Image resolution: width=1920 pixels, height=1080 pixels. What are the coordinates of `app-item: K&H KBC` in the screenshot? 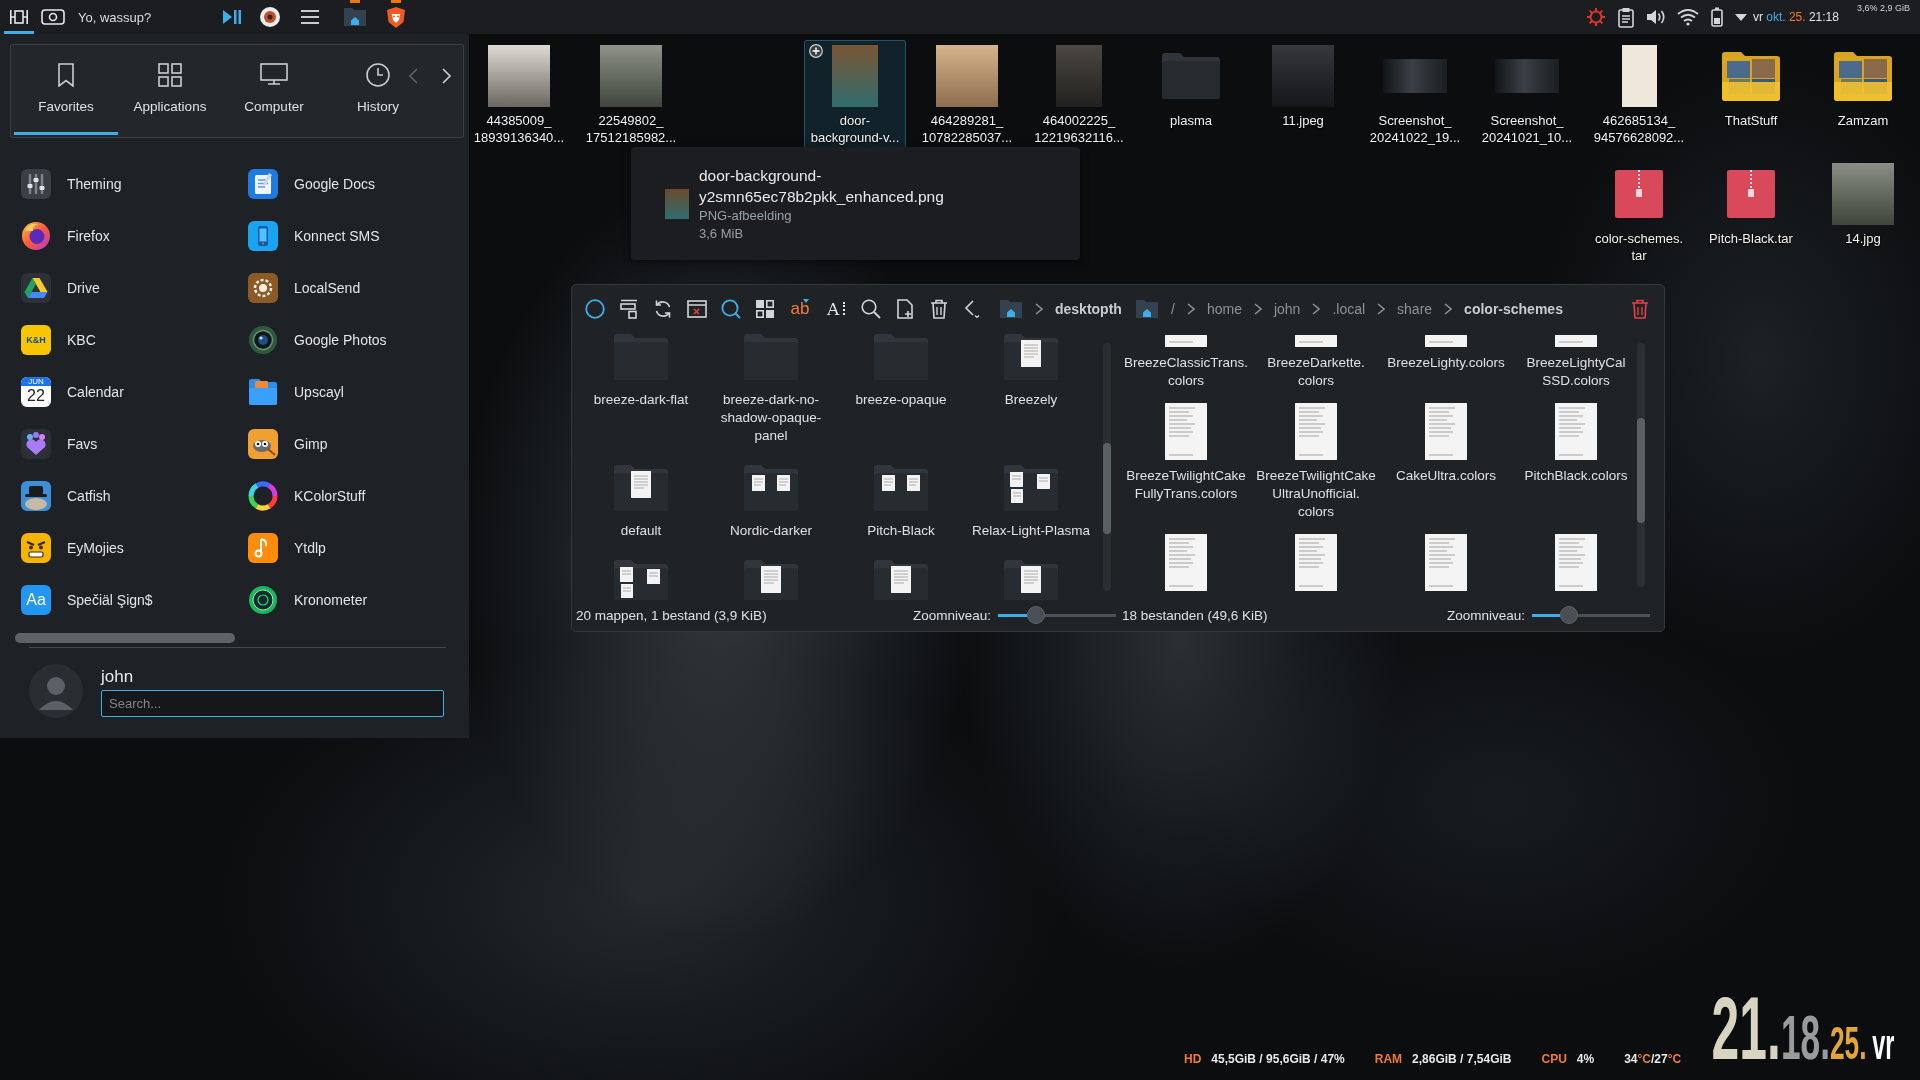 It's located at (134, 340).